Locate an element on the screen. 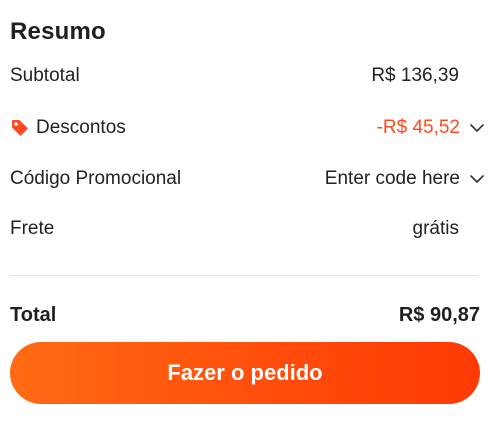  shipping-value: grátis is located at coordinates (435, 228).